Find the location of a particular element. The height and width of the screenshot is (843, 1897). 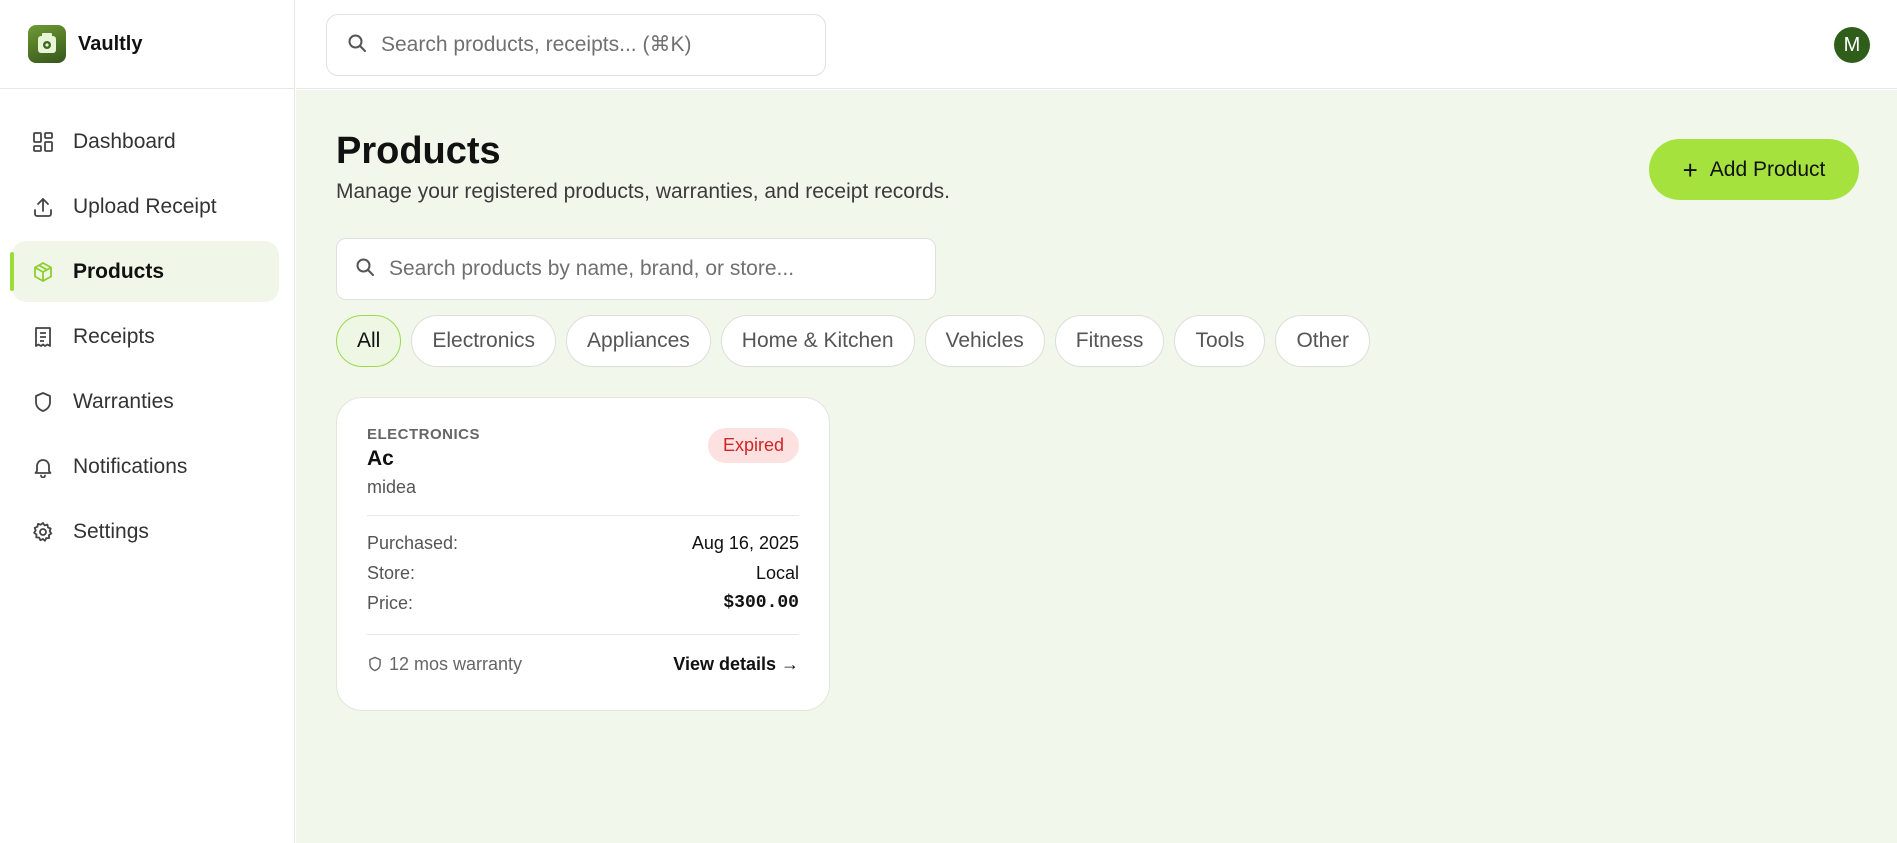

product-brand: midea is located at coordinates (392, 487).